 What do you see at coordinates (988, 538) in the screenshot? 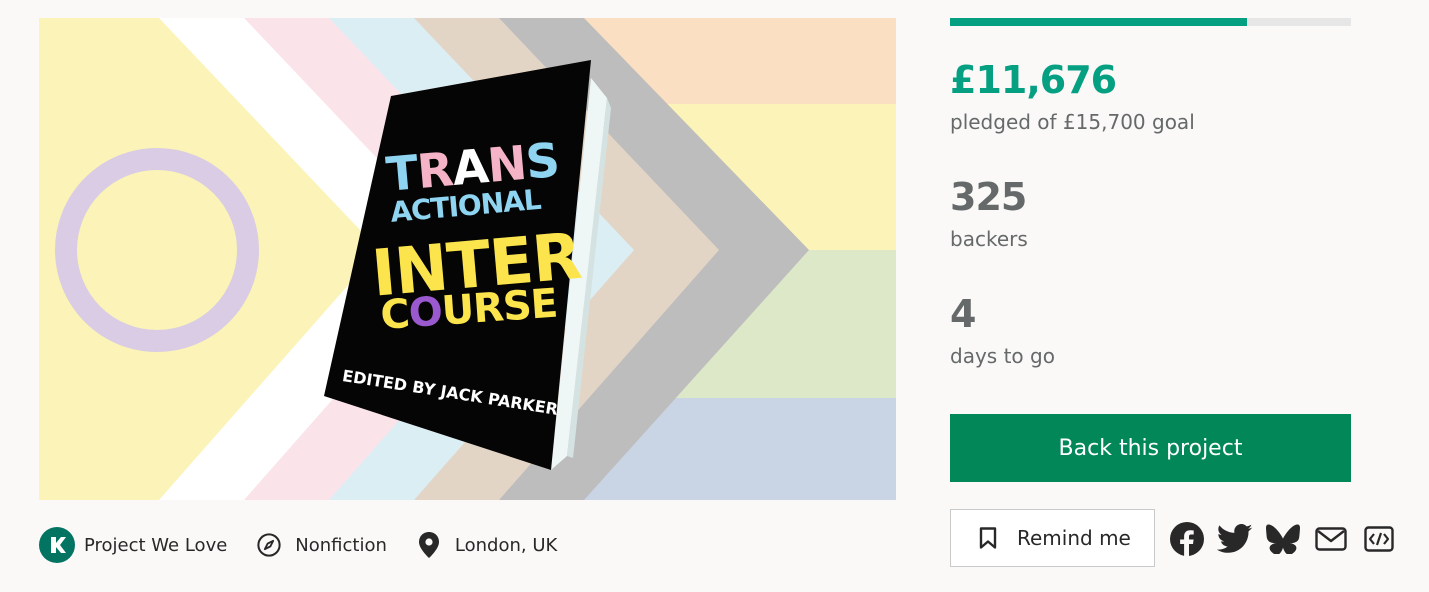
I see `bookmark-icon` at bounding box center [988, 538].